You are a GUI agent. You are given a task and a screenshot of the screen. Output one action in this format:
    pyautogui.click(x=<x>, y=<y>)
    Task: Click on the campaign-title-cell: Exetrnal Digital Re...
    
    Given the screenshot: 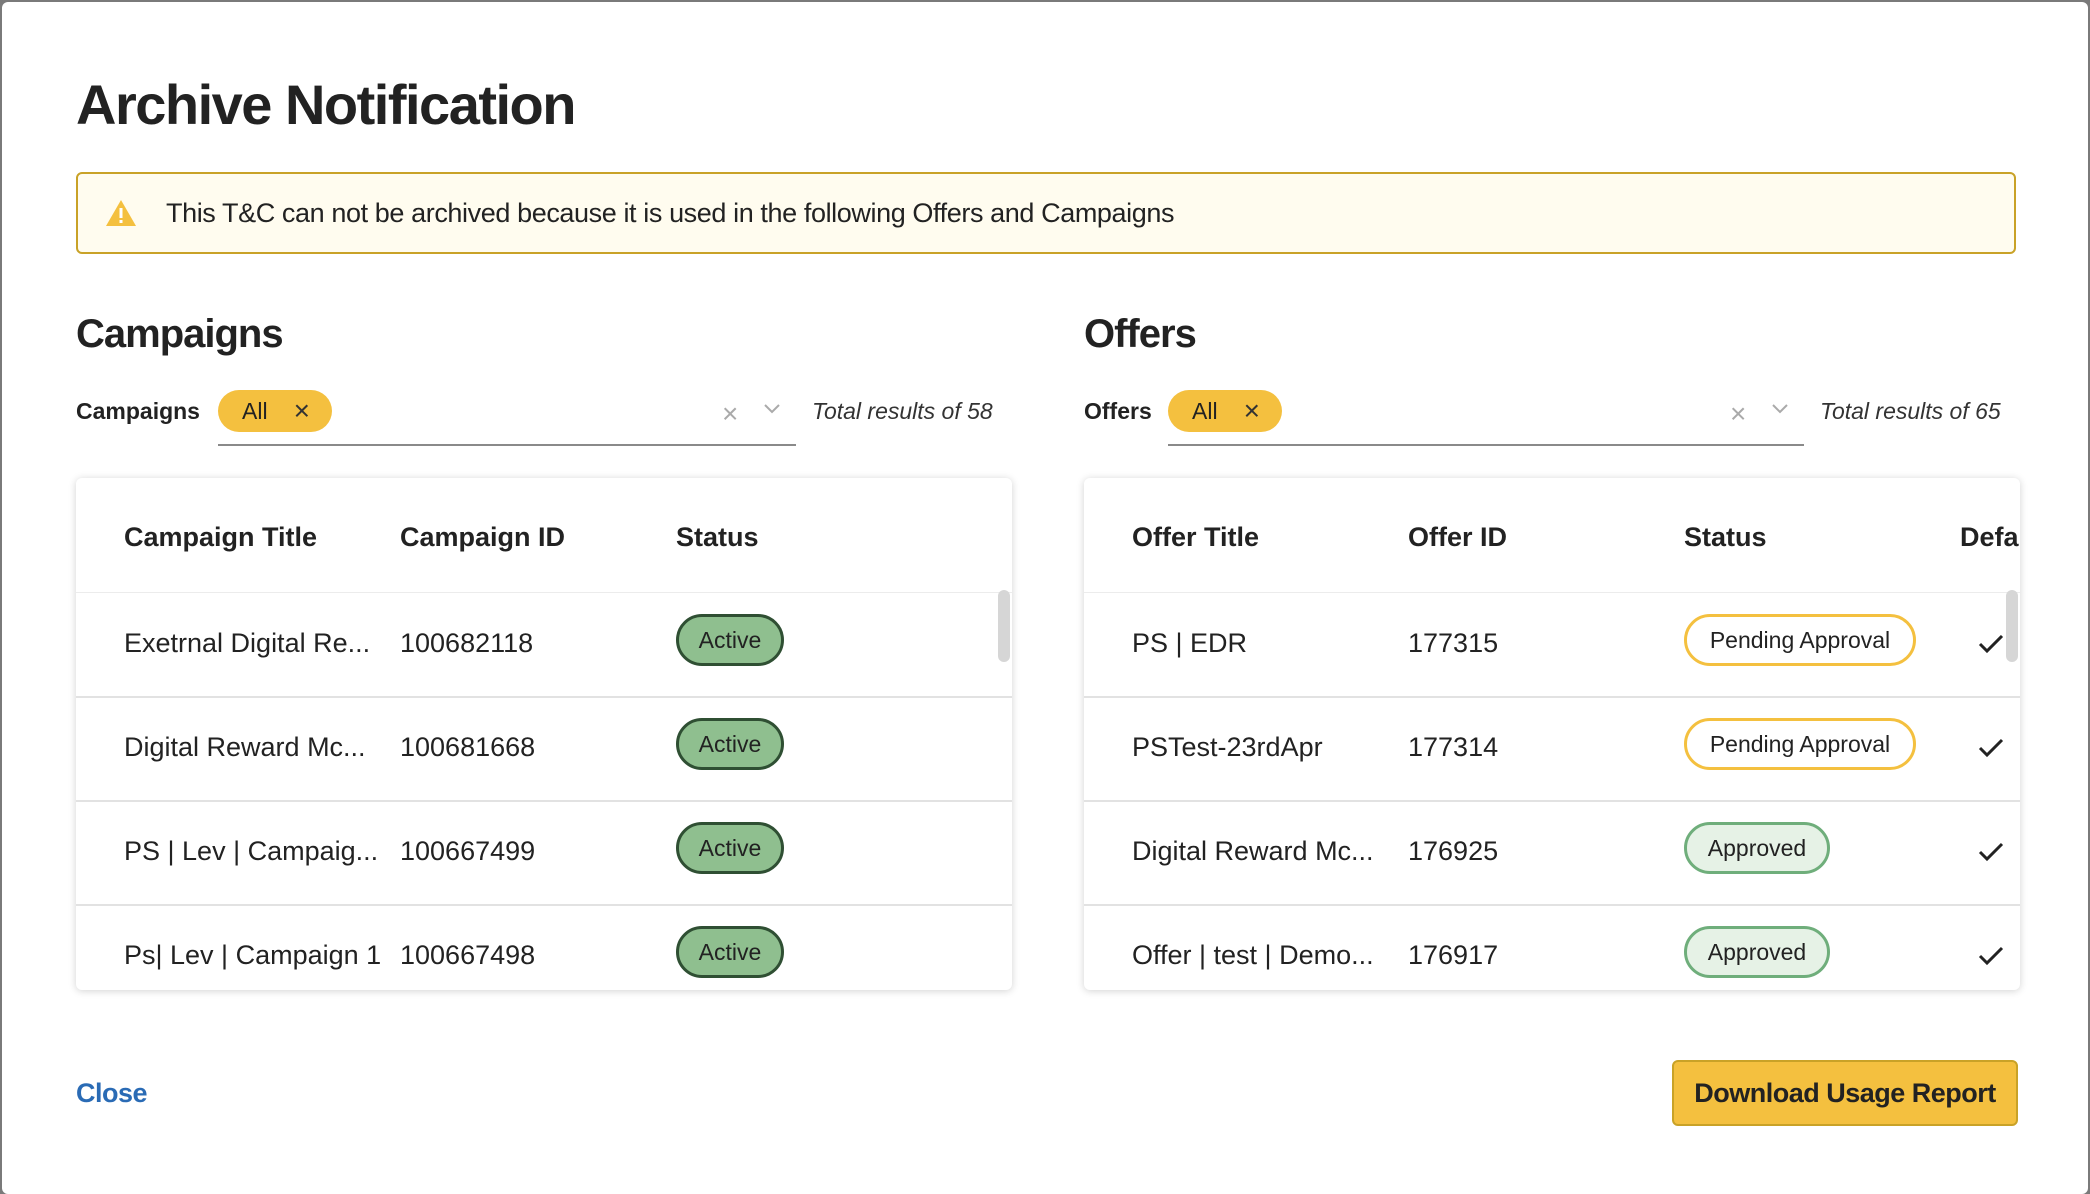 What is the action you would take?
    pyautogui.click(x=247, y=643)
    